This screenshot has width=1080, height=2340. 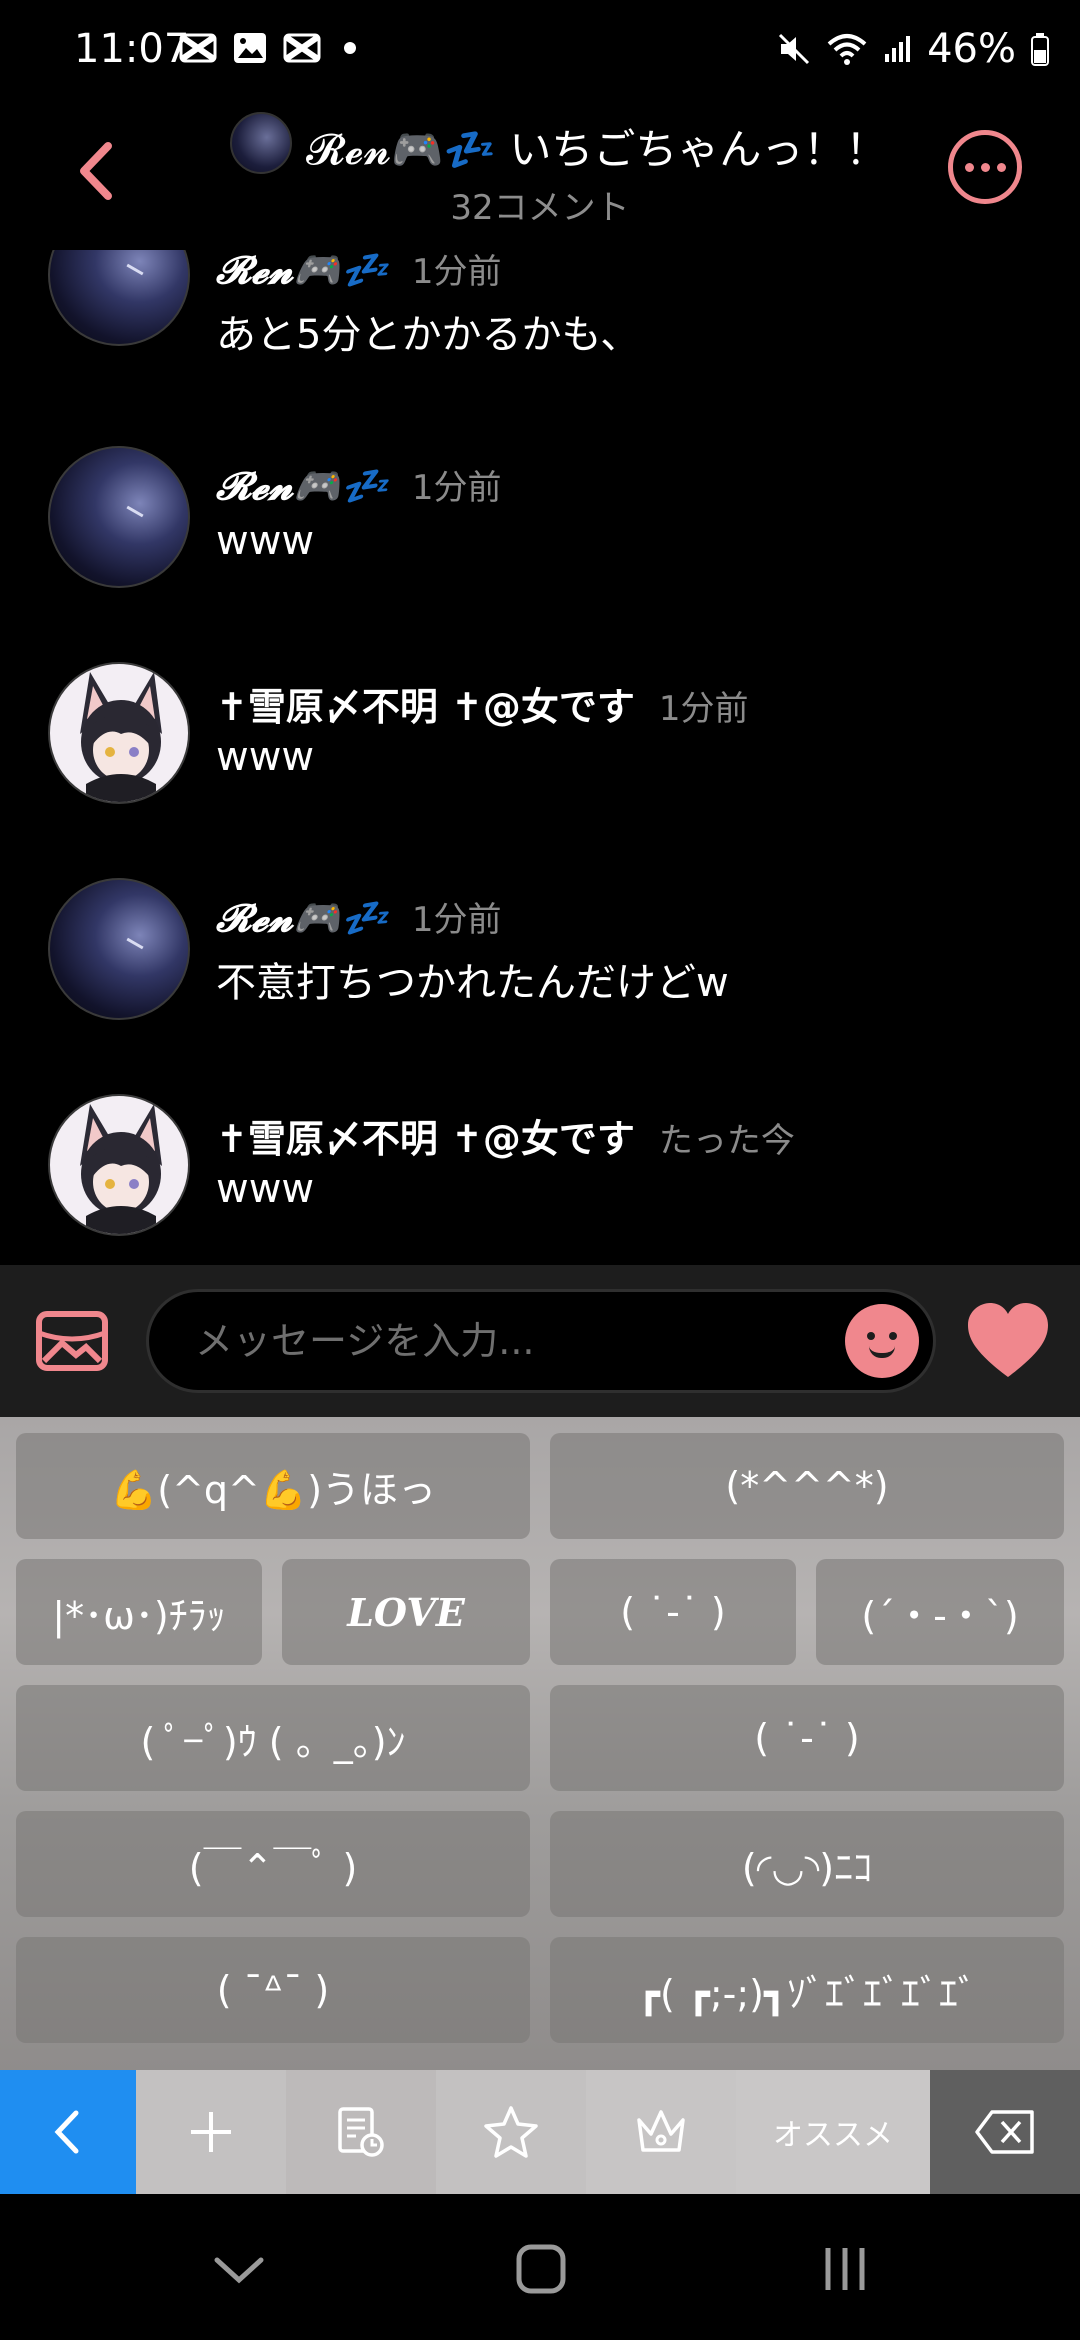 I want to click on status-bar: 11:07 46%, so click(x=540, y=50).